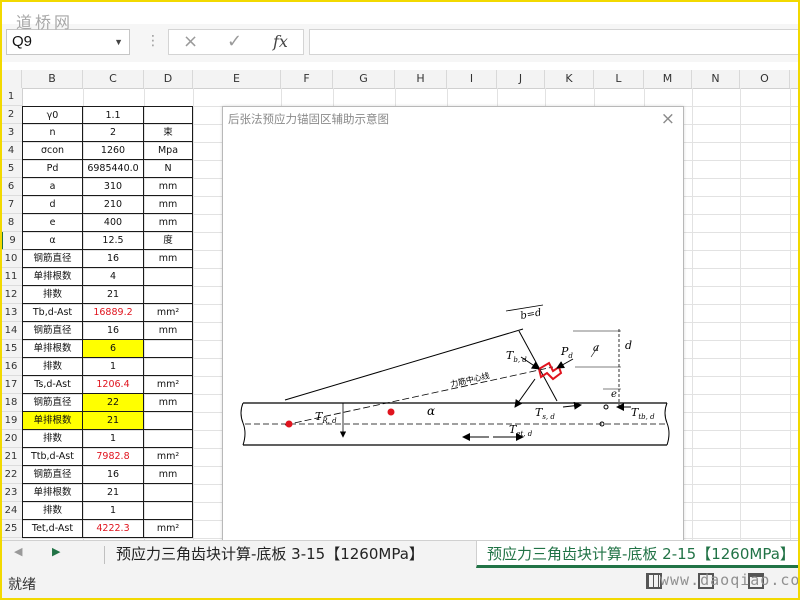 Image resolution: width=800 pixels, height=600 pixels. I want to click on cell-c: 12.5, so click(113, 241).